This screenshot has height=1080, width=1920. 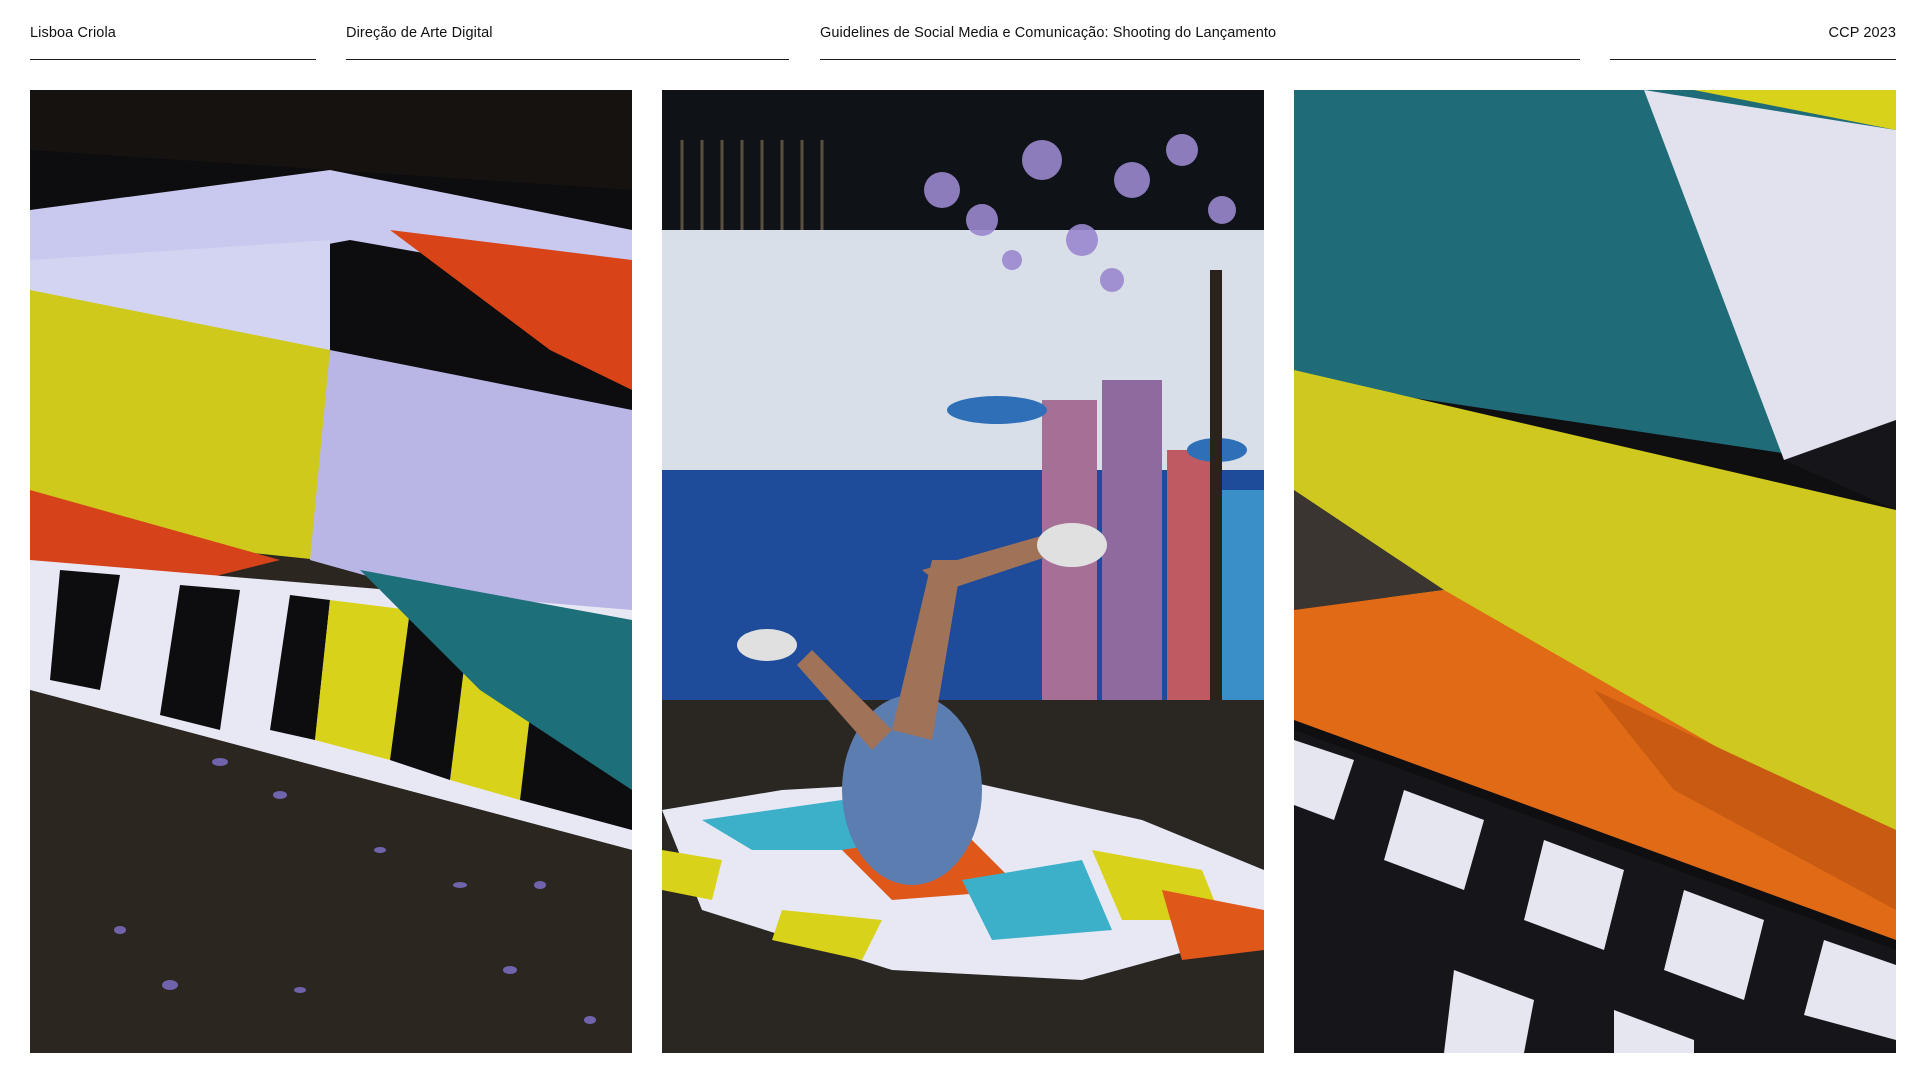 What do you see at coordinates (1753, 42) in the screenshot?
I see `header-year: CCP 2023` at bounding box center [1753, 42].